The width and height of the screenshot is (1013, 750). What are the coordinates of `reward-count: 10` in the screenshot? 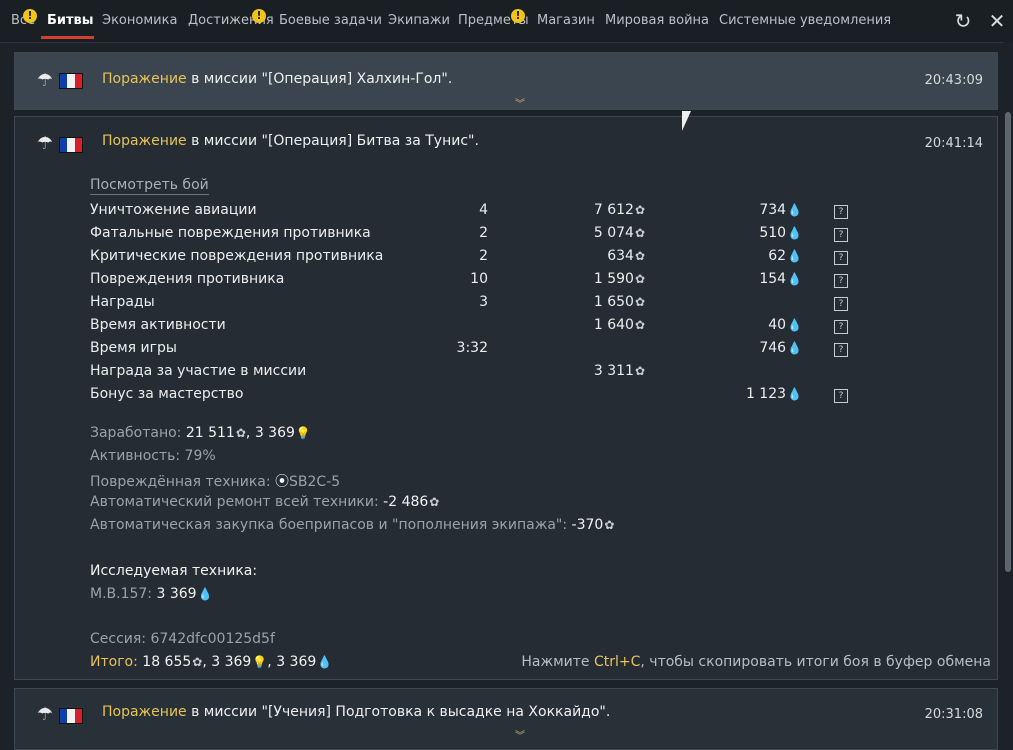 It's located at (479, 279).